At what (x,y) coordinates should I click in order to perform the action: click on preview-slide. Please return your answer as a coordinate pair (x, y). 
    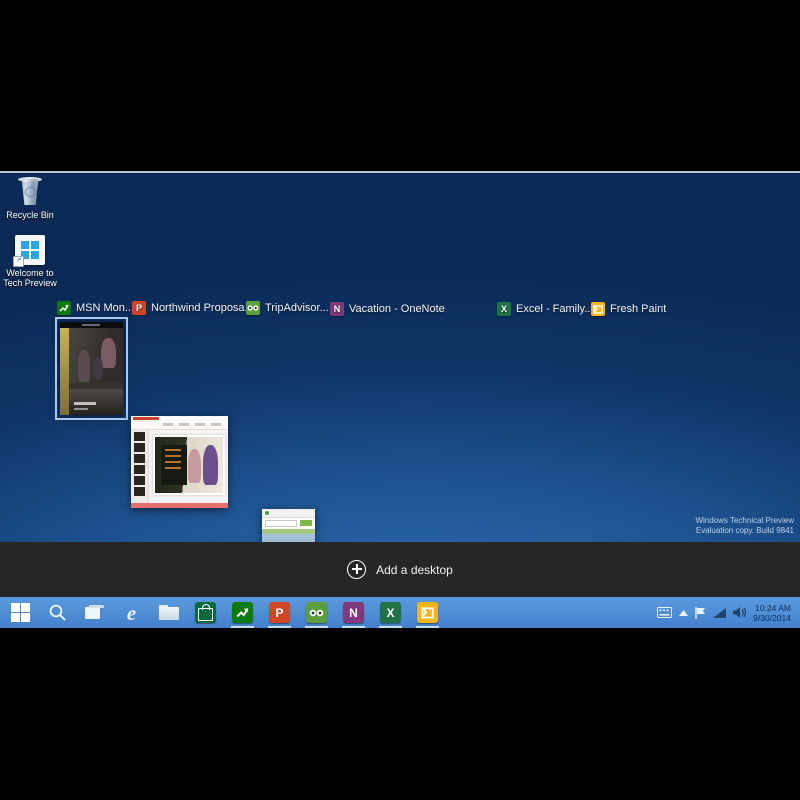
    Looking at the image, I should click on (189, 465).